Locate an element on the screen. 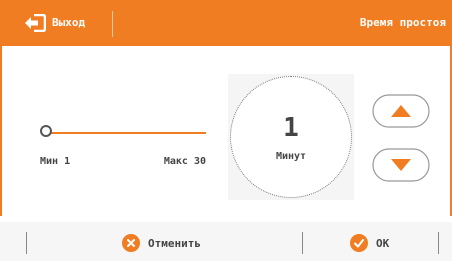  slider-knob is located at coordinates (46, 131).